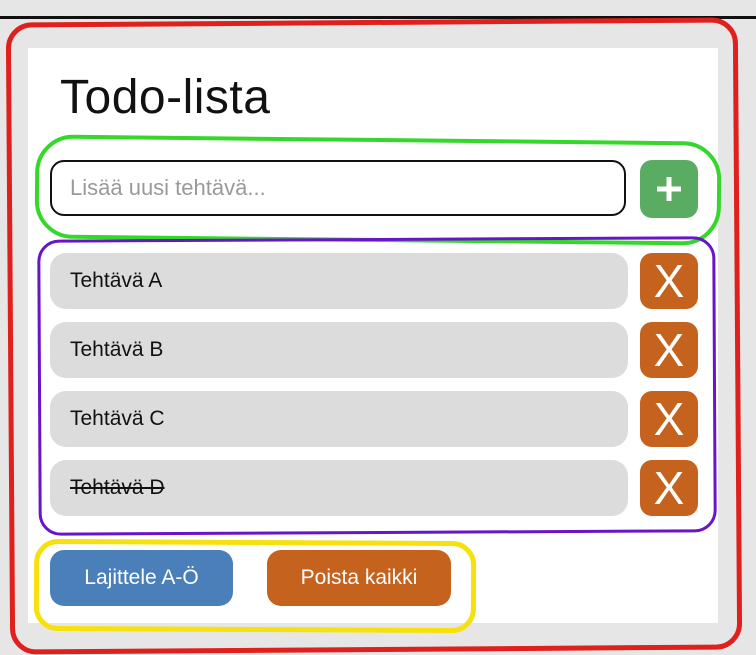 The height and width of the screenshot is (655, 756). What do you see at coordinates (378, 17) in the screenshot?
I see `top-border-line` at bounding box center [378, 17].